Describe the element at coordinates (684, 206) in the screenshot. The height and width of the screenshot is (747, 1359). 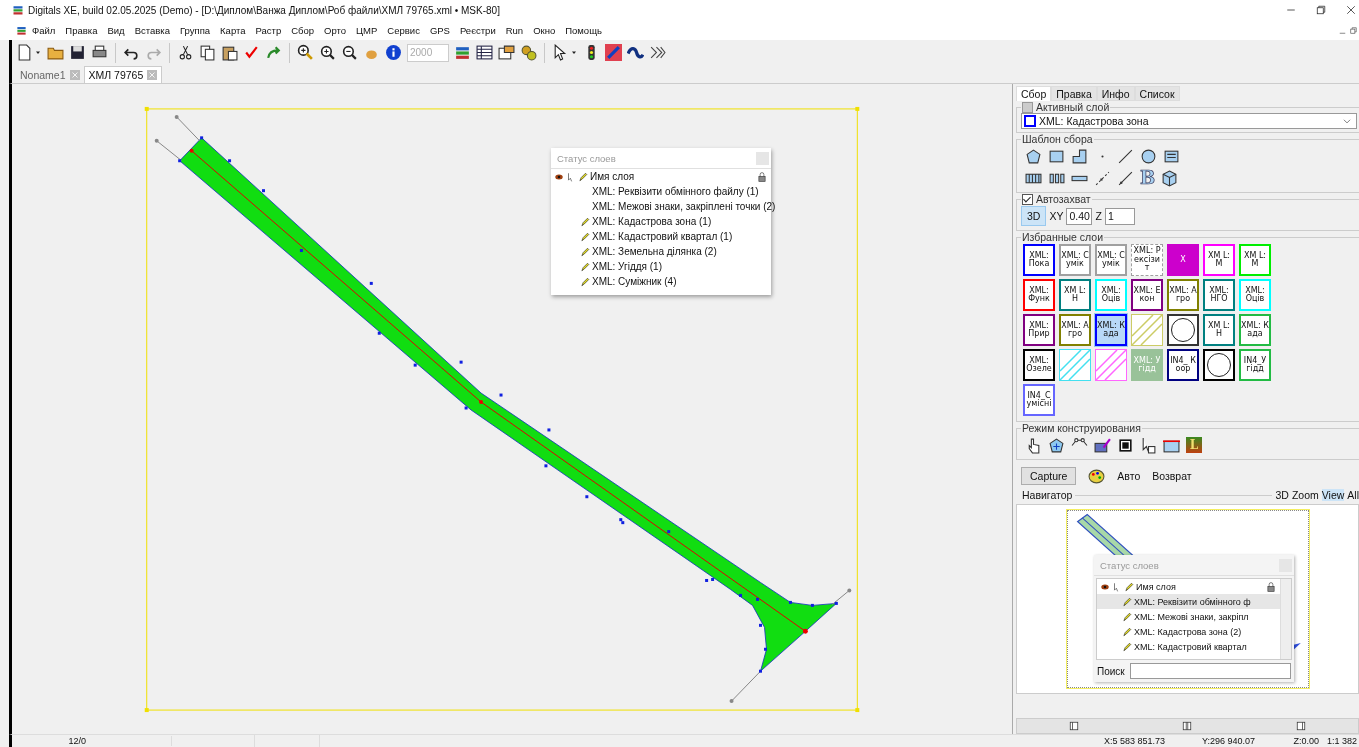
I see `layer-item: XML: Межові знаки, закріплені точки (2)` at that location.